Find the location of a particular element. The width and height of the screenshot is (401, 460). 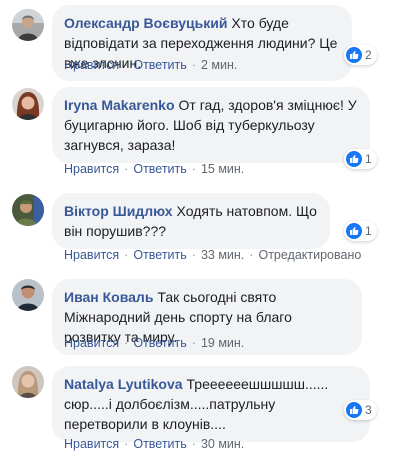

timestamp: 2 мин. is located at coordinates (219, 65).